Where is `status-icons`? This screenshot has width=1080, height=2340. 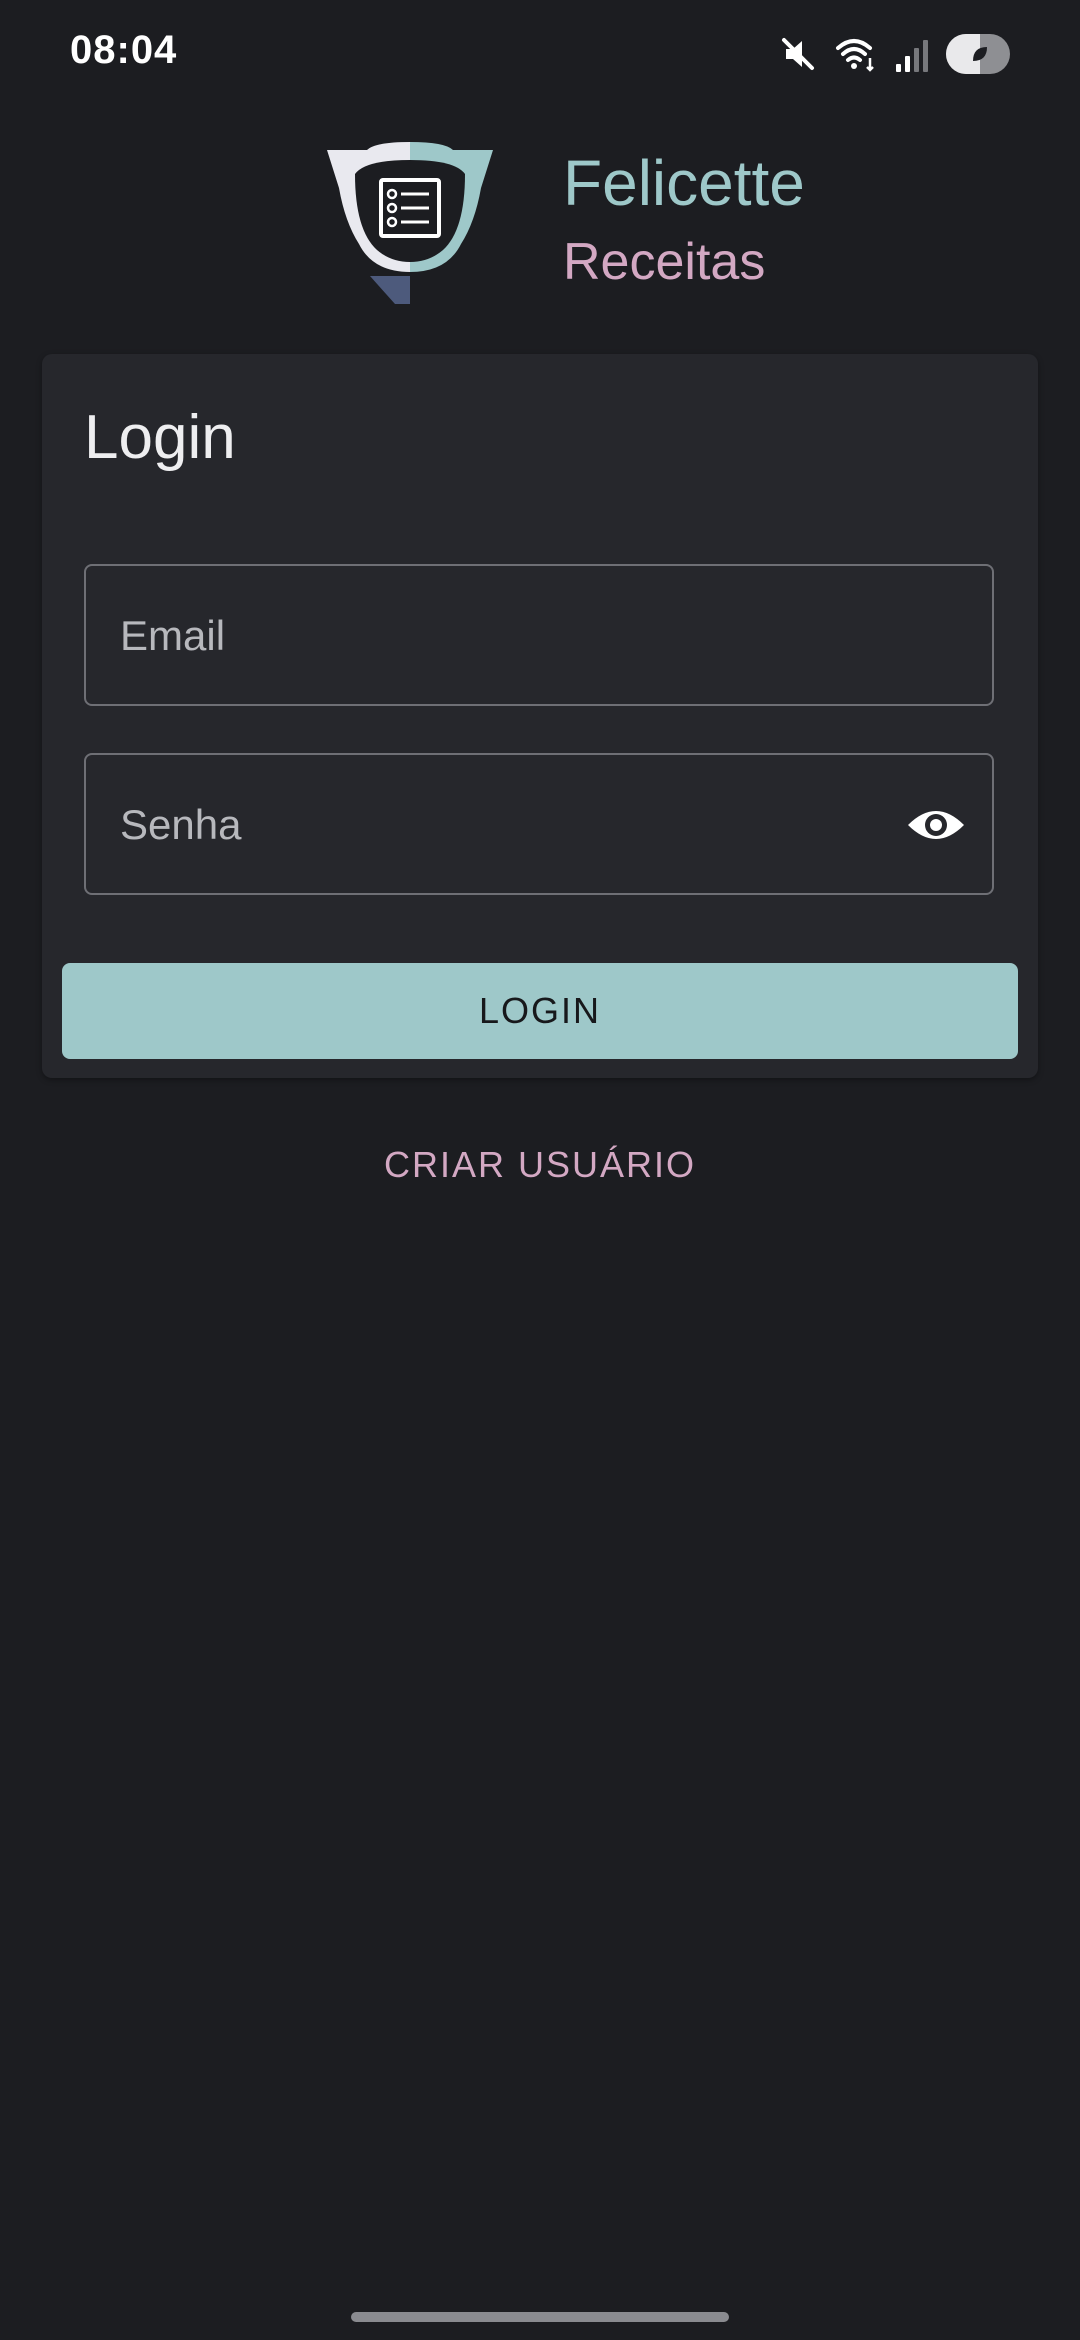
status-icons is located at coordinates (894, 54).